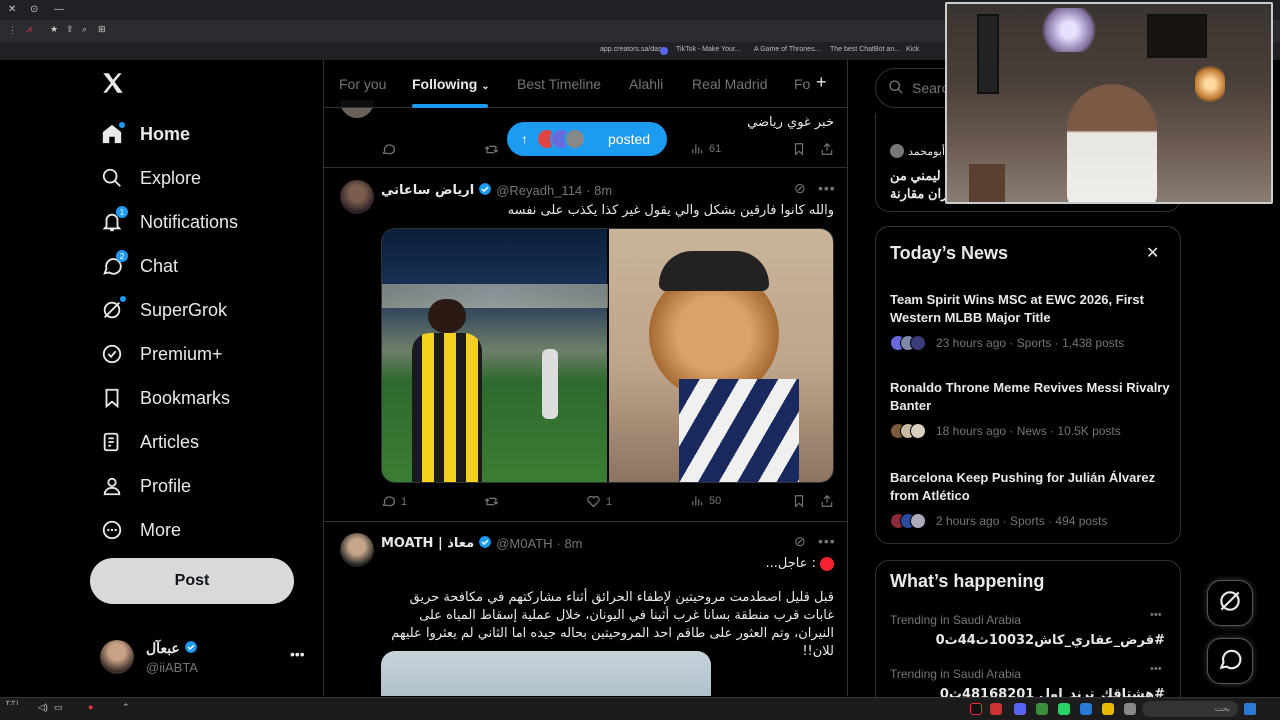 The image size is (1280, 720). Describe the element at coordinates (29, 29) in the screenshot. I see `extension-icon: ⩘` at that location.